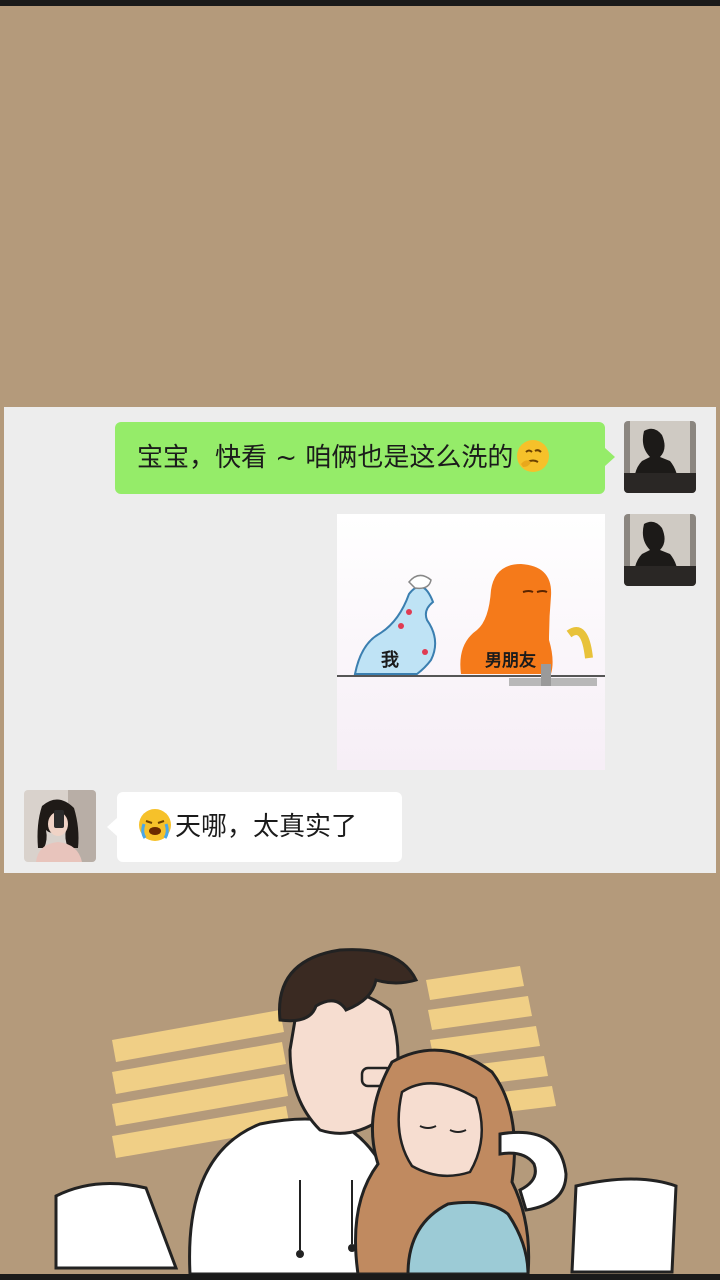 Image resolution: width=720 pixels, height=1280 pixels. Describe the element at coordinates (155, 824) in the screenshot. I see `crying-face-emoji-icon` at that location.